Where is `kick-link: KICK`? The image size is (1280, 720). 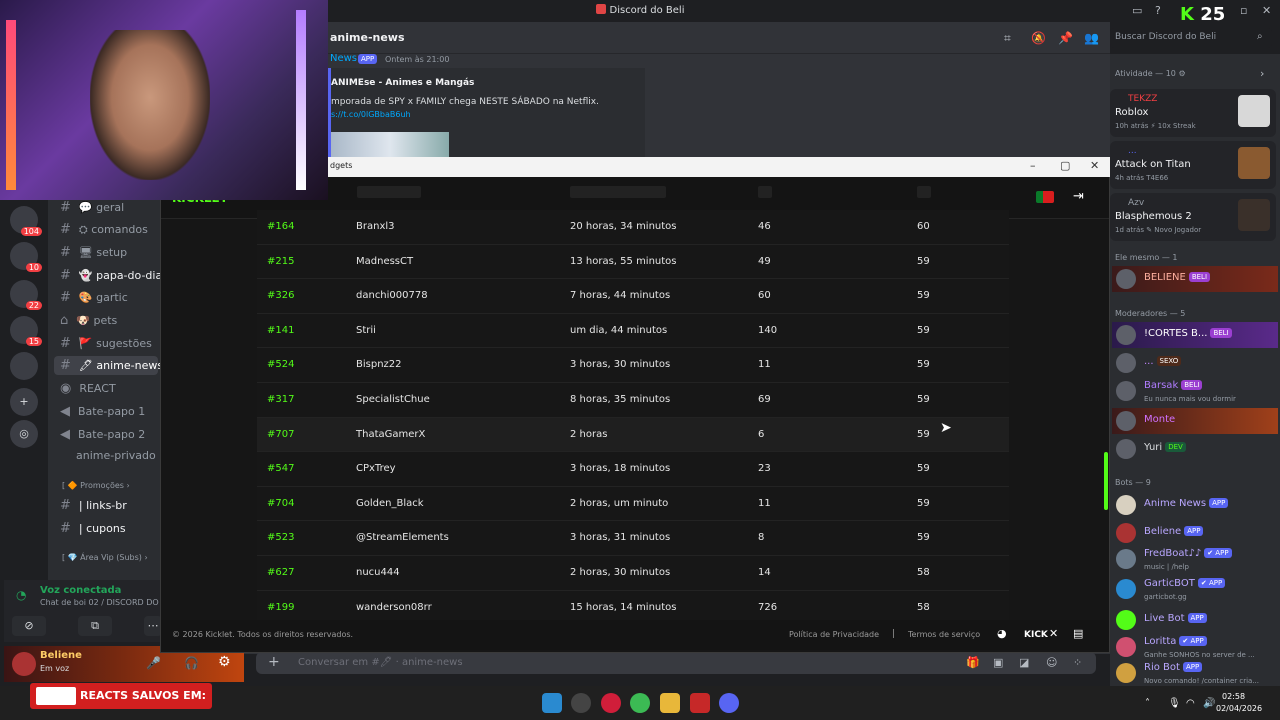 kick-link: KICK is located at coordinates (1036, 635).